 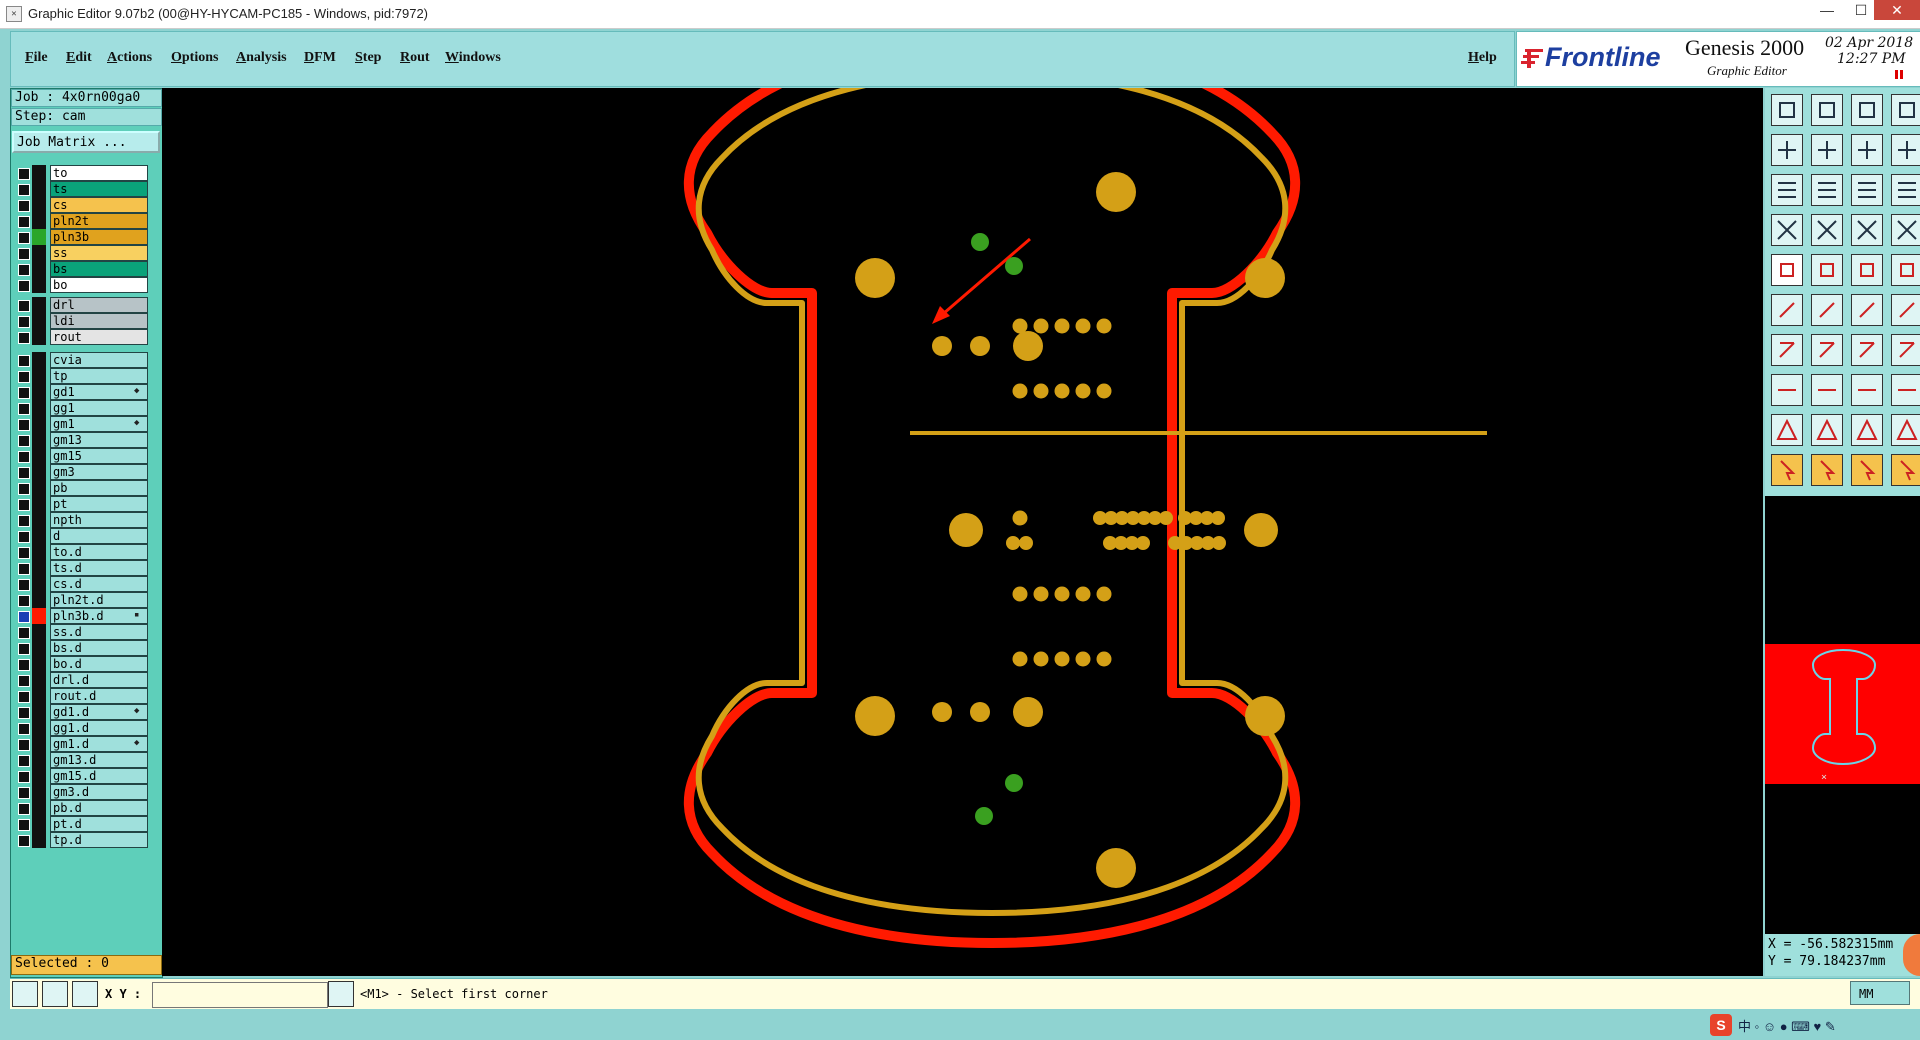 I want to click on layer-row-pln3b: pln3b, so click(x=81, y=237).